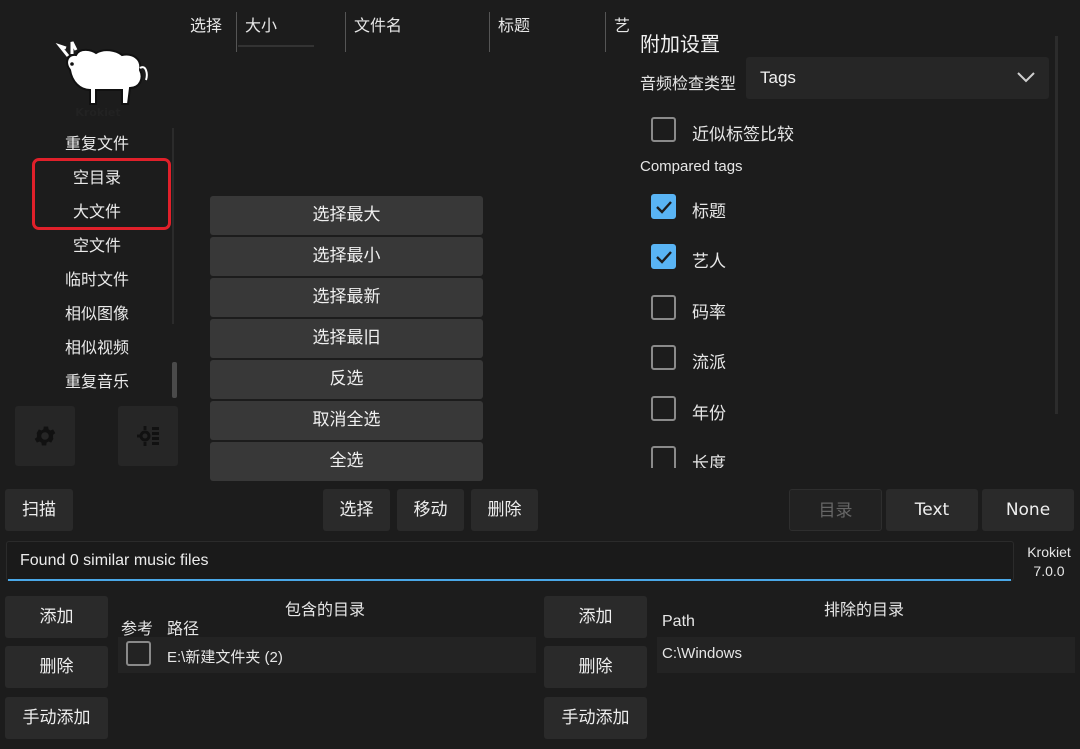  What do you see at coordinates (378, 24) in the screenshot?
I see `column-header-filename: 文件名` at bounding box center [378, 24].